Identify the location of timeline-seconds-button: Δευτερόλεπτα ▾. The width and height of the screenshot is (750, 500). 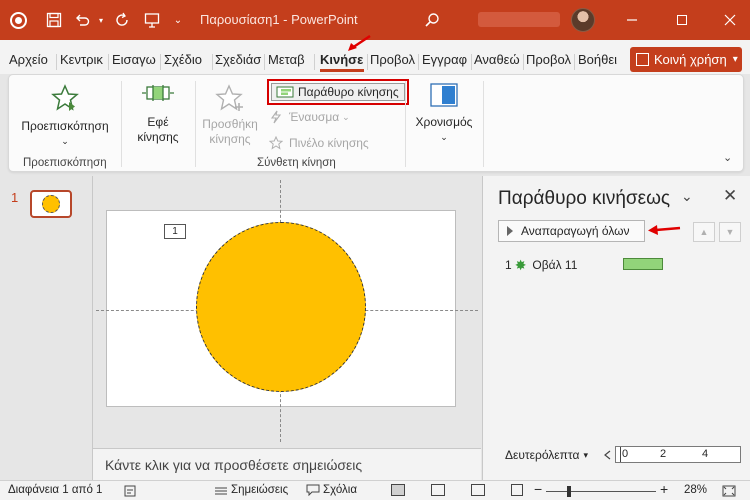
(546, 455).